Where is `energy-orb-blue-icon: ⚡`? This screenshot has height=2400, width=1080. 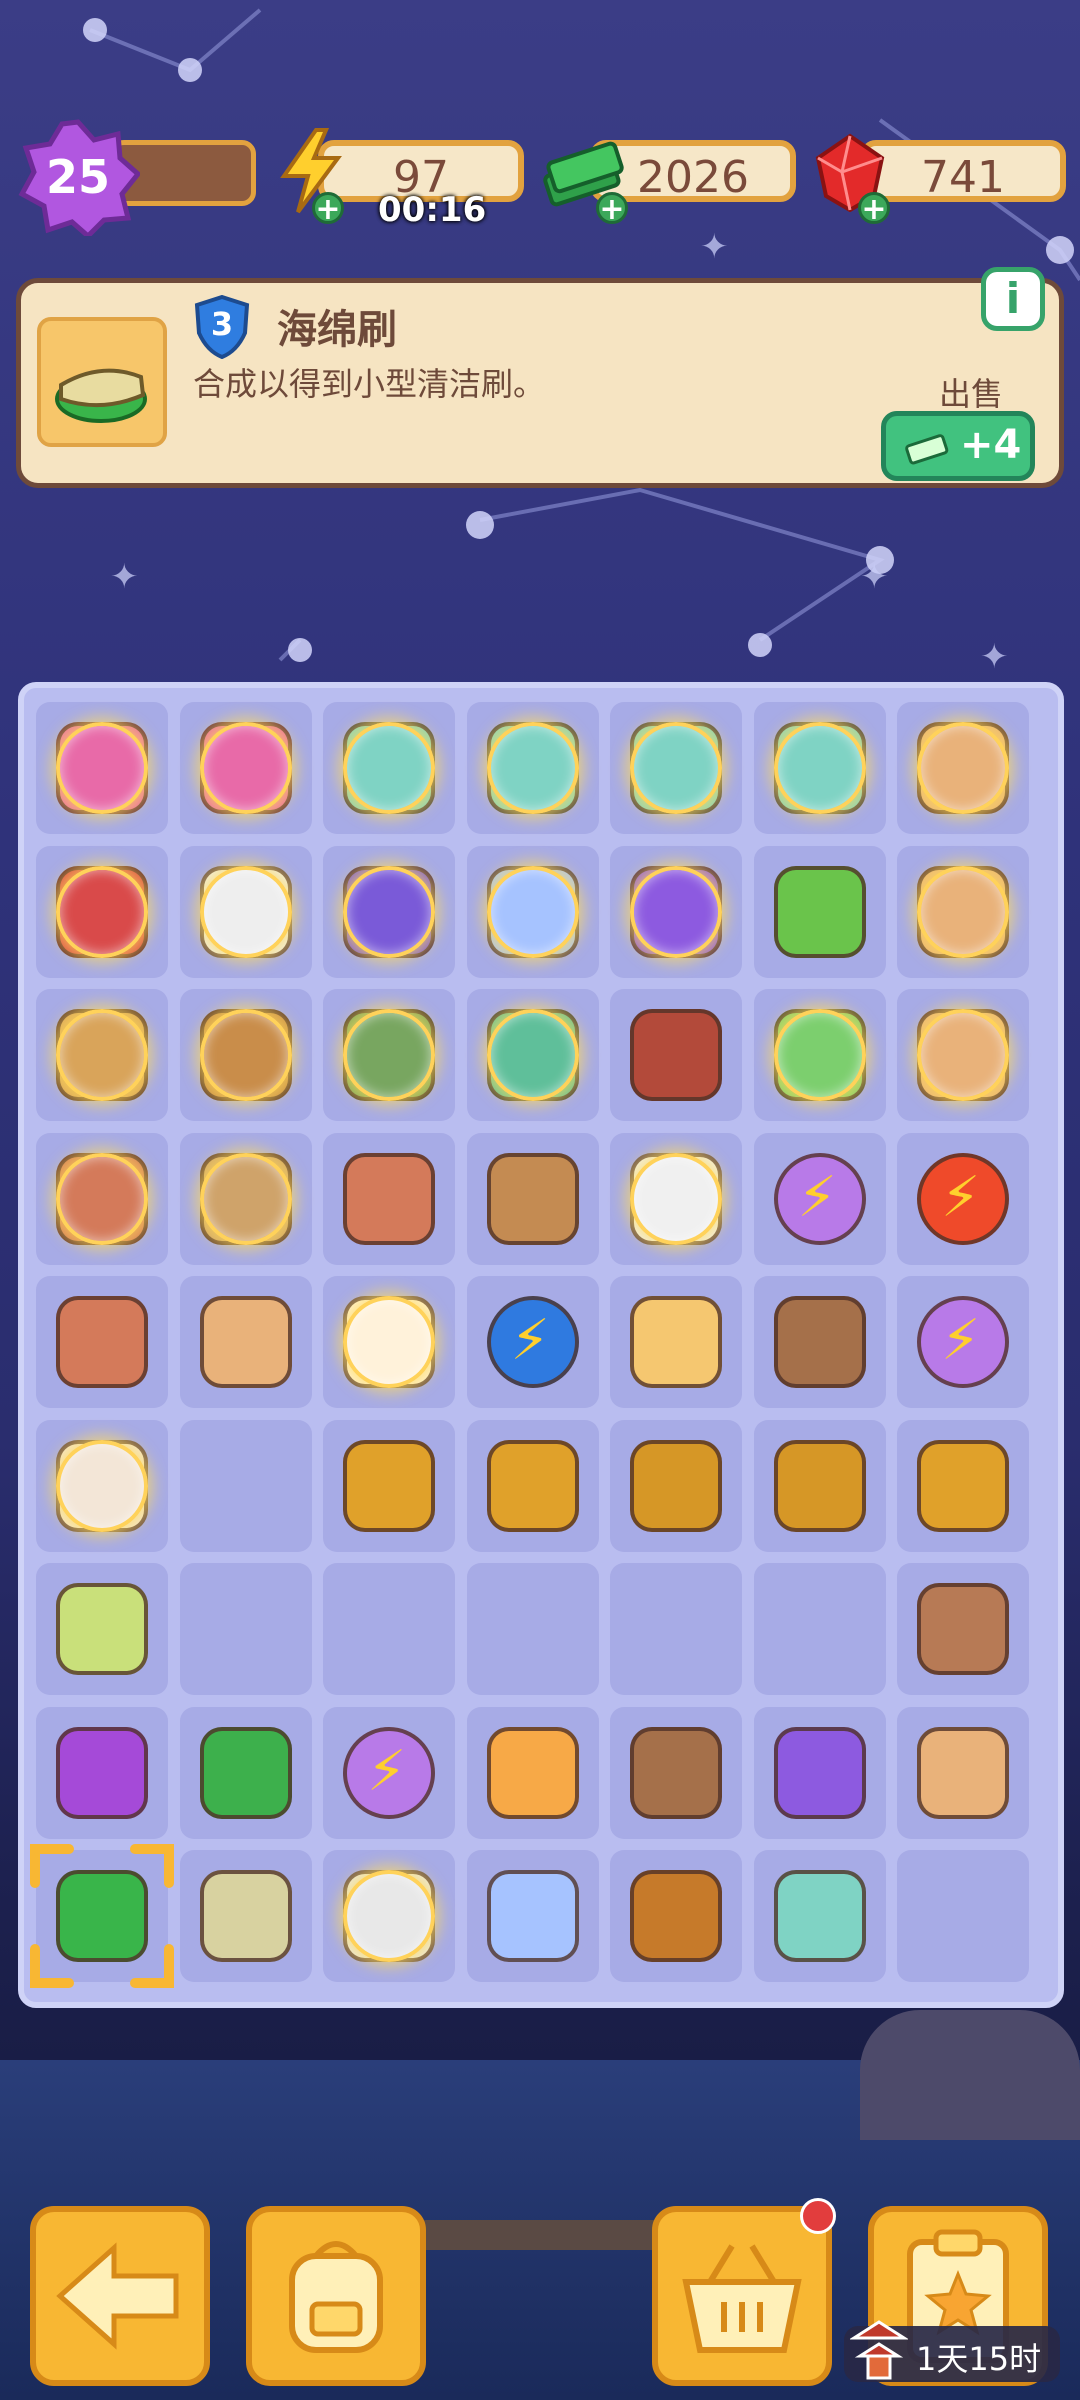
energy-orb-blue-icon: ⚡ is located at coordinates (532, 1342).